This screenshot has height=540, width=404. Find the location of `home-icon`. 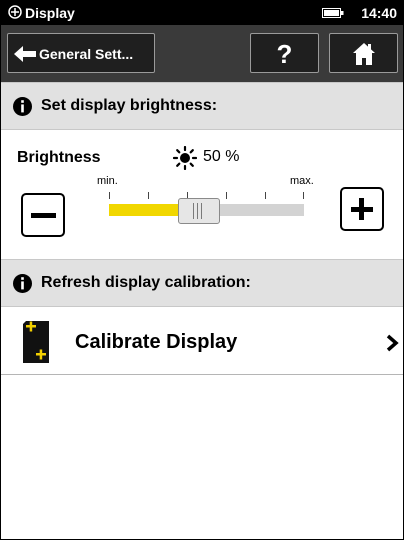

home-icon is located at coordinates (364, 54).